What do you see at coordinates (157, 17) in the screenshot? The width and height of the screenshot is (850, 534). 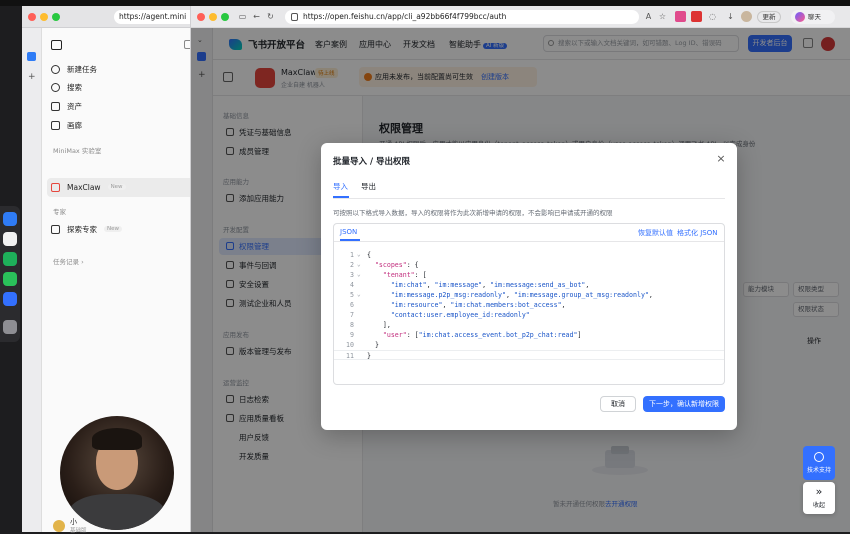 I see `back-address-bar: https://agent.mini` at bounding box center [157, 17].